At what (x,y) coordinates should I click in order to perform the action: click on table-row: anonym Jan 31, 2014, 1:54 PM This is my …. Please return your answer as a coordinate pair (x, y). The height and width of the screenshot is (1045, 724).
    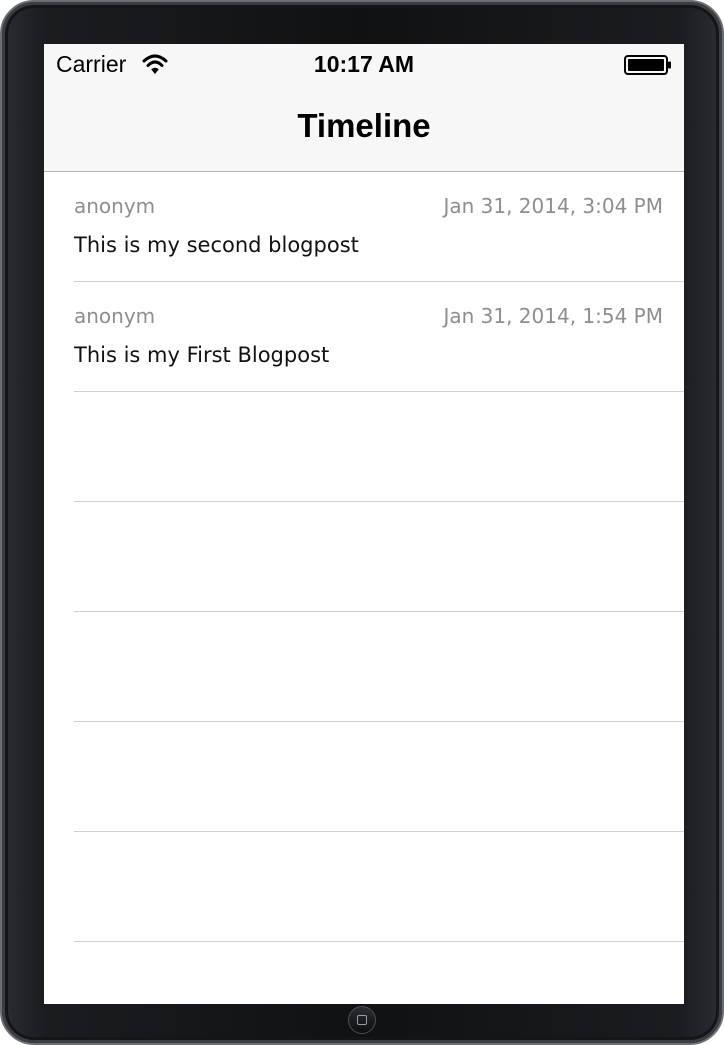
    Looking at the image, I should click on (379, 337).